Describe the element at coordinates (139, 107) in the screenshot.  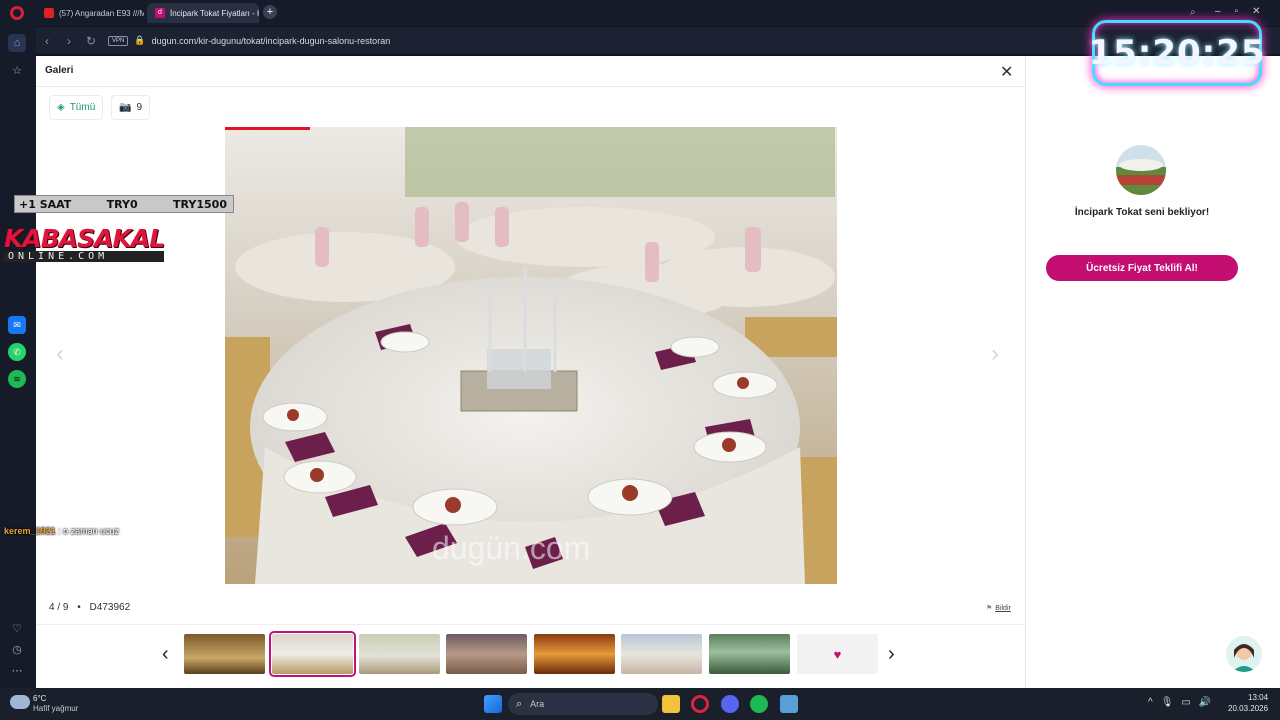
I see `photo-count: 9` at that location.